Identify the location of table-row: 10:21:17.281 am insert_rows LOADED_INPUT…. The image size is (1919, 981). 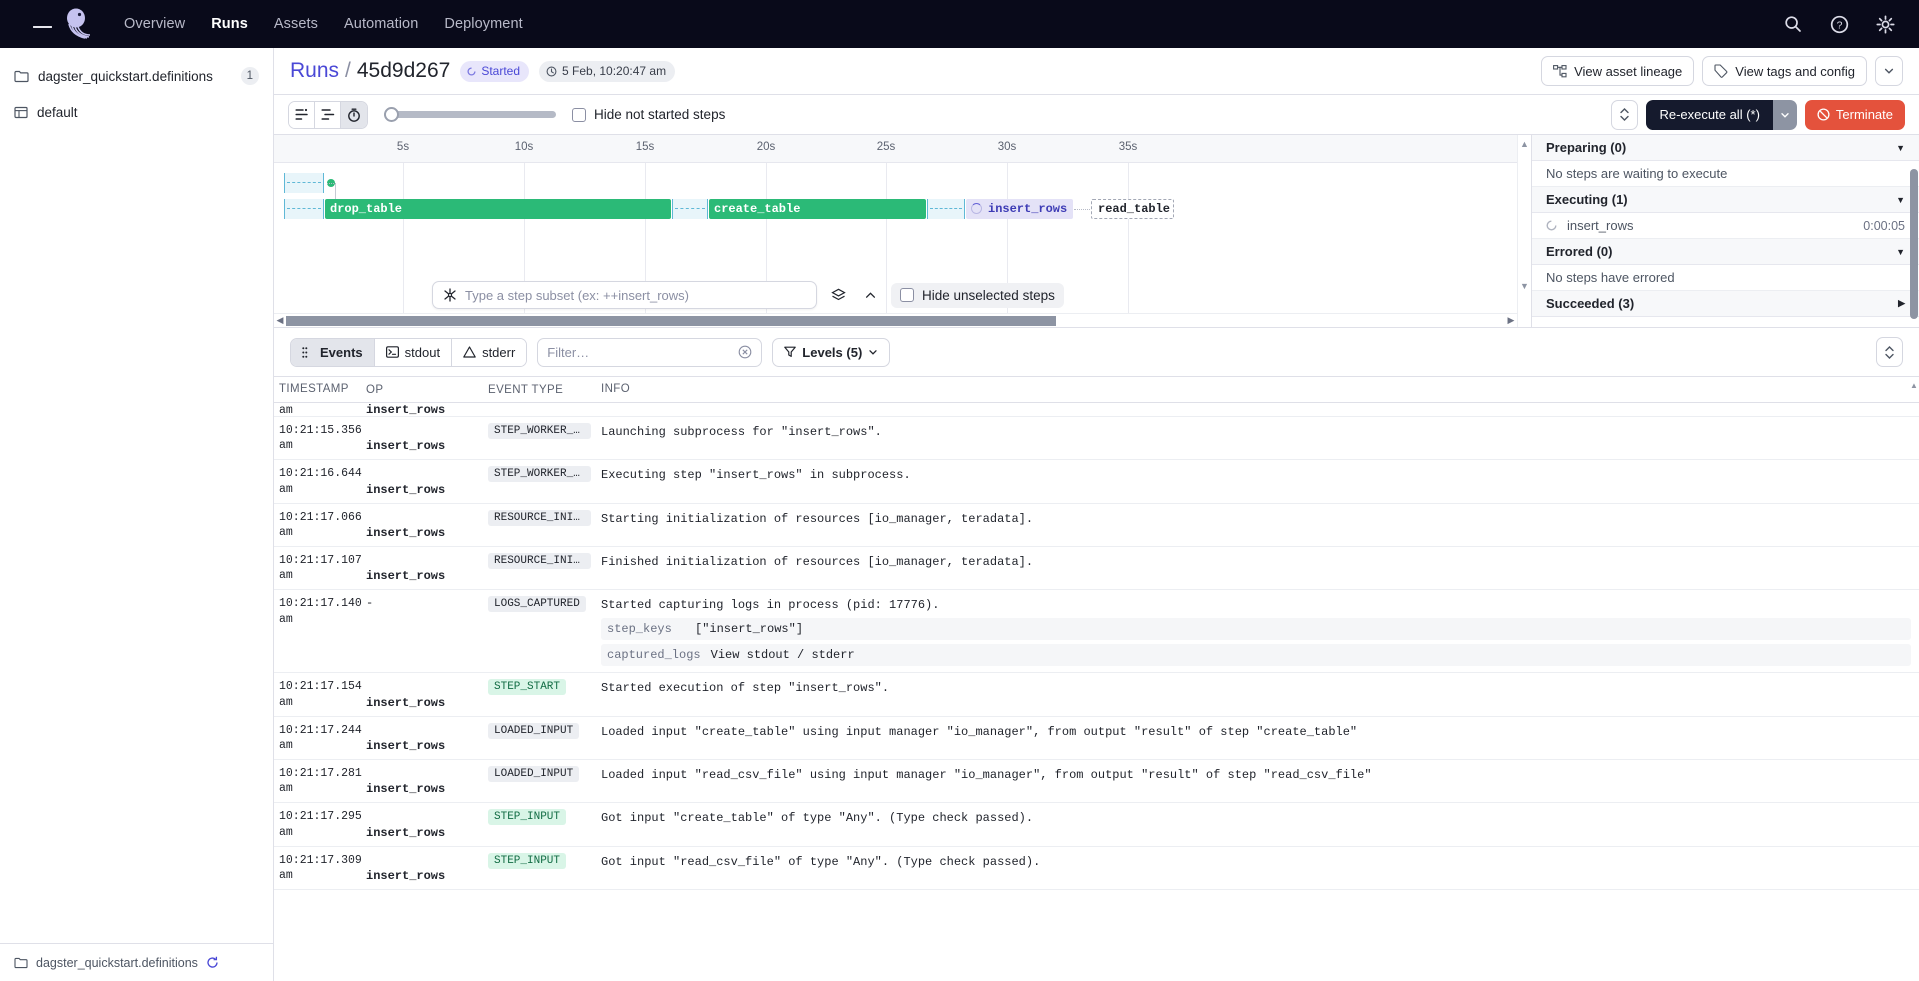
(1096, 782).